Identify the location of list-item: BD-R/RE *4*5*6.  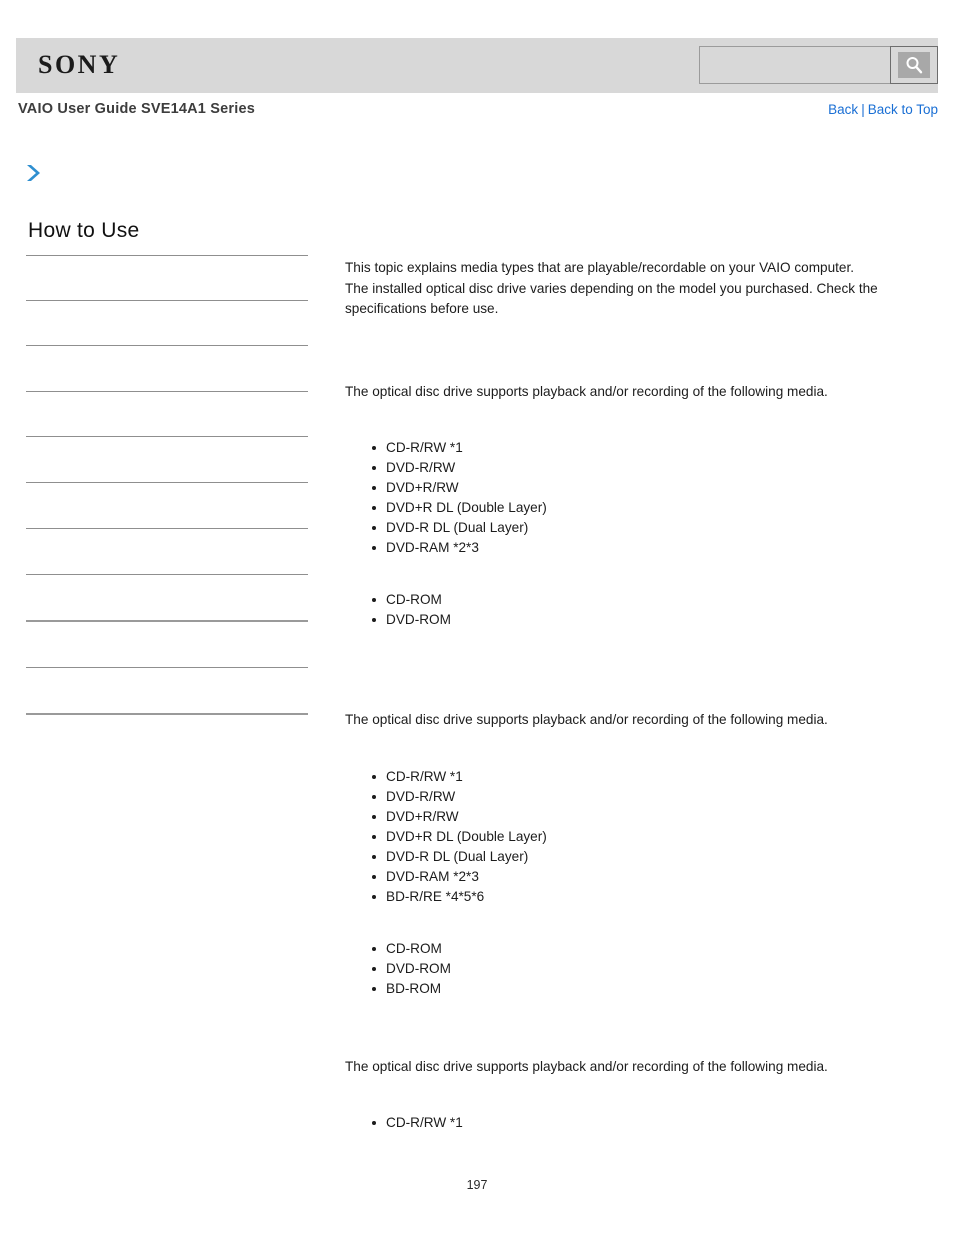
(643, 897).